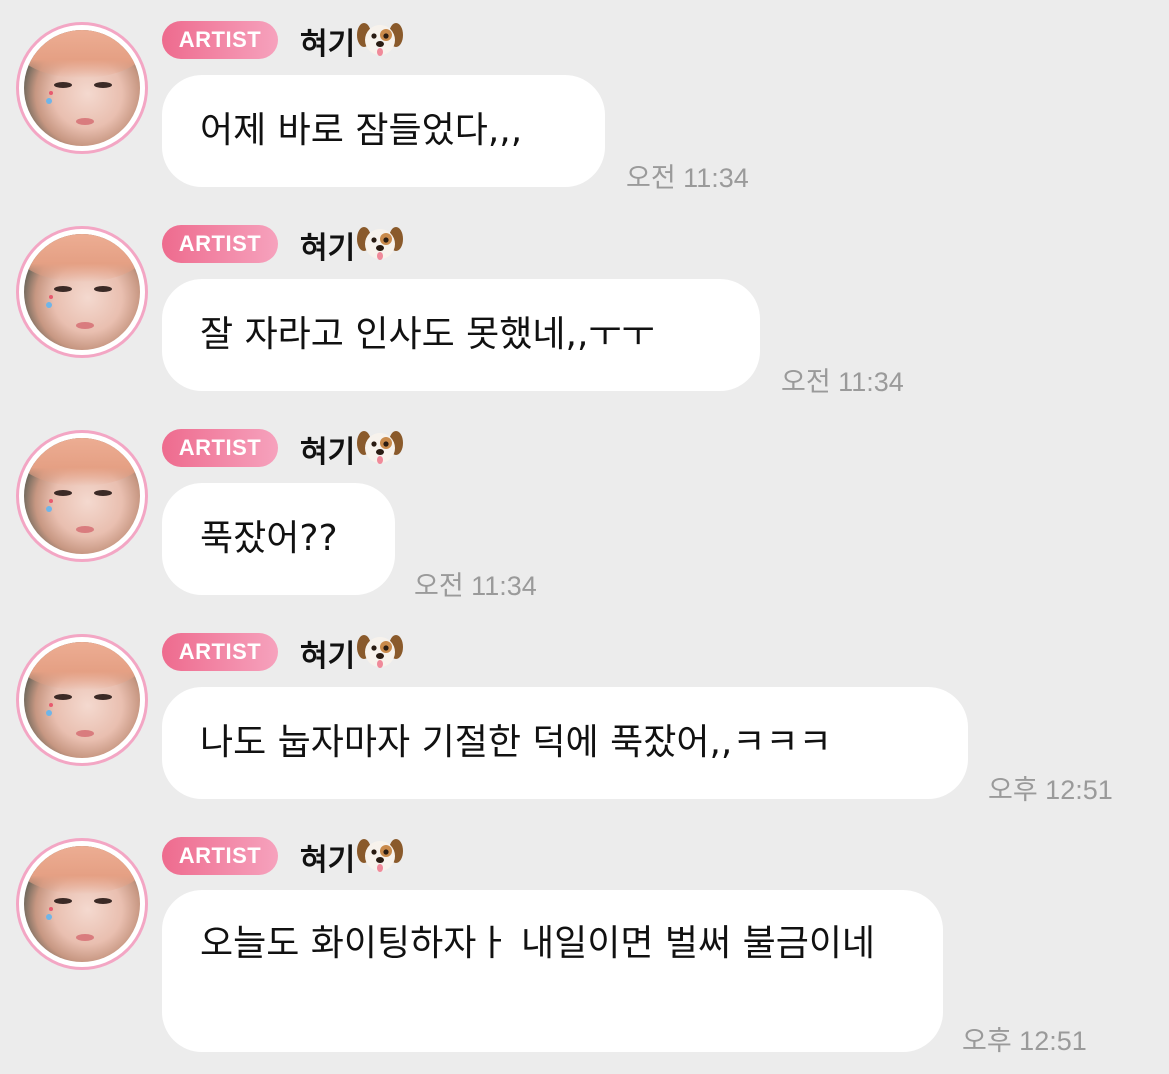  I want to click on message-bubble: 어제 바로 잠들었다,,,, so click(383, 131).